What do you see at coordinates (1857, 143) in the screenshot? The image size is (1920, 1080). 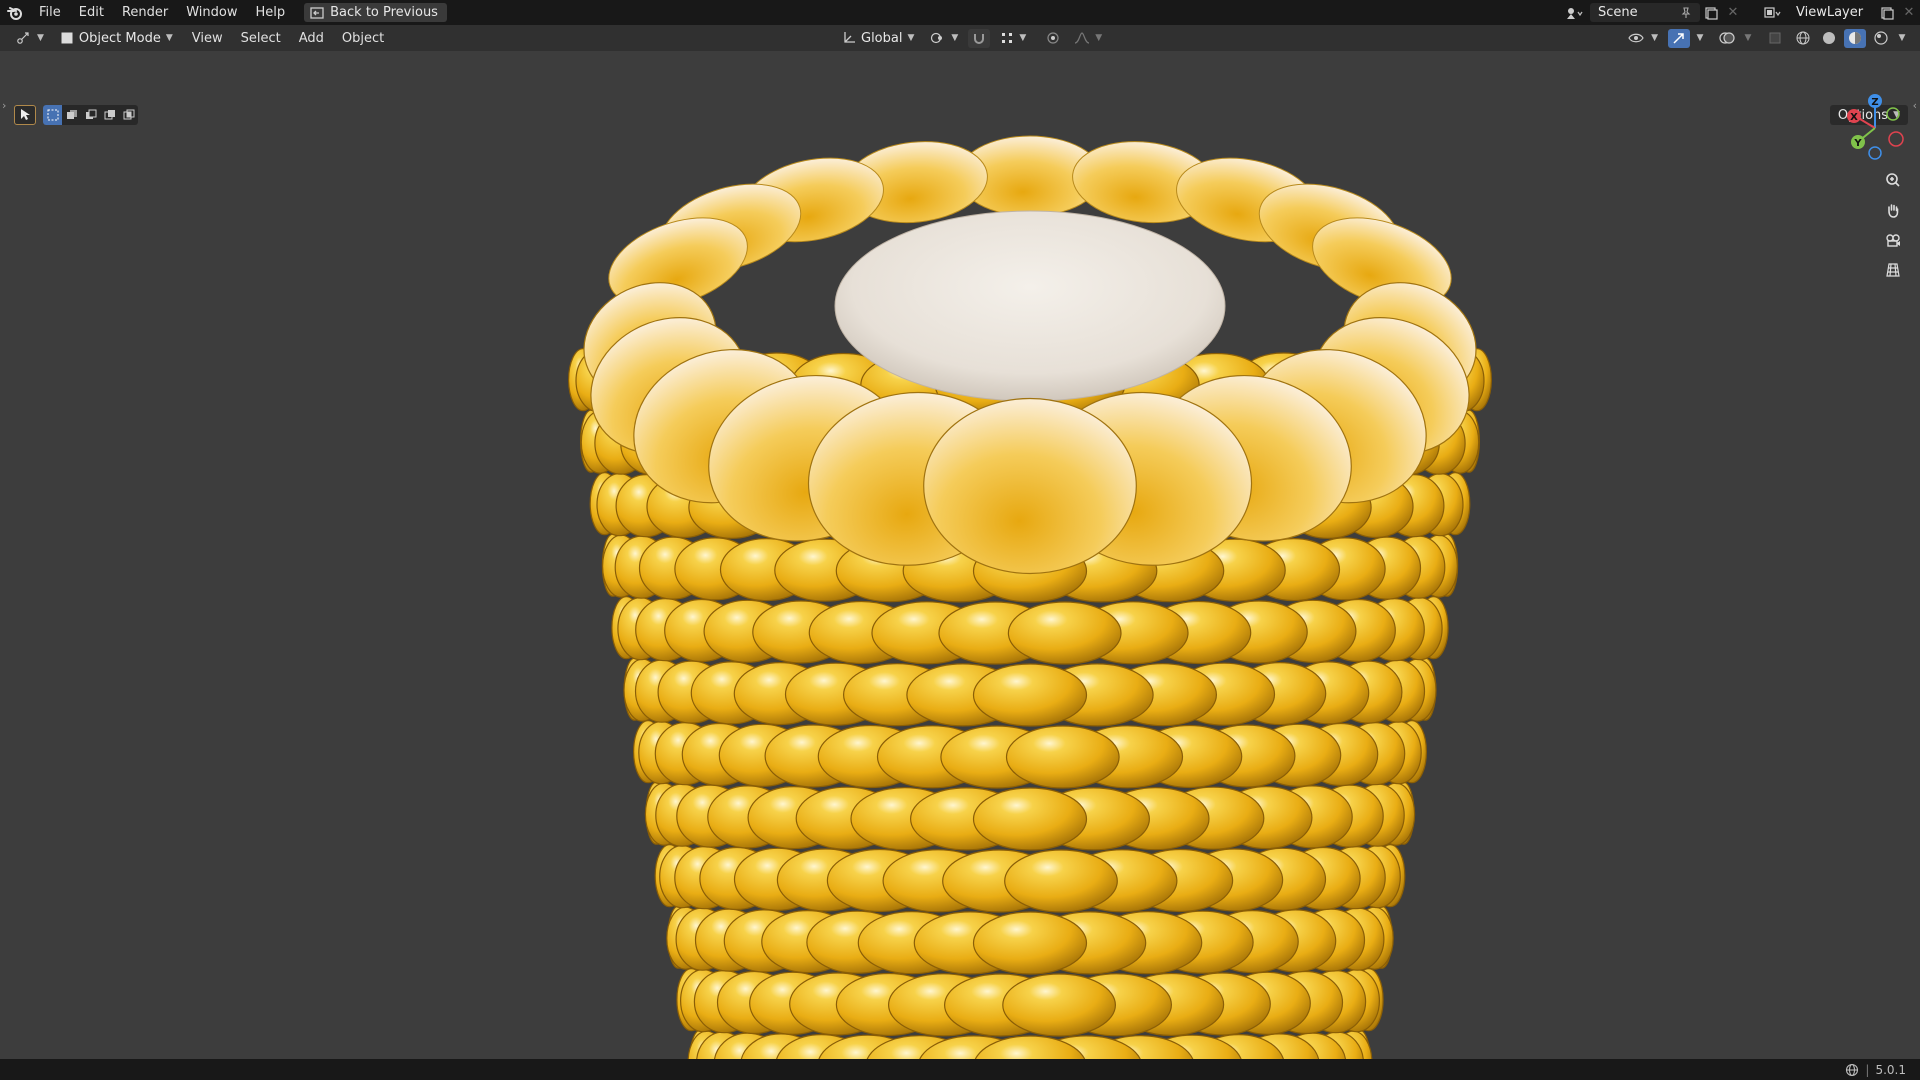 I see `gizmo-y-label: Y` at bounding box center [1857, 143].